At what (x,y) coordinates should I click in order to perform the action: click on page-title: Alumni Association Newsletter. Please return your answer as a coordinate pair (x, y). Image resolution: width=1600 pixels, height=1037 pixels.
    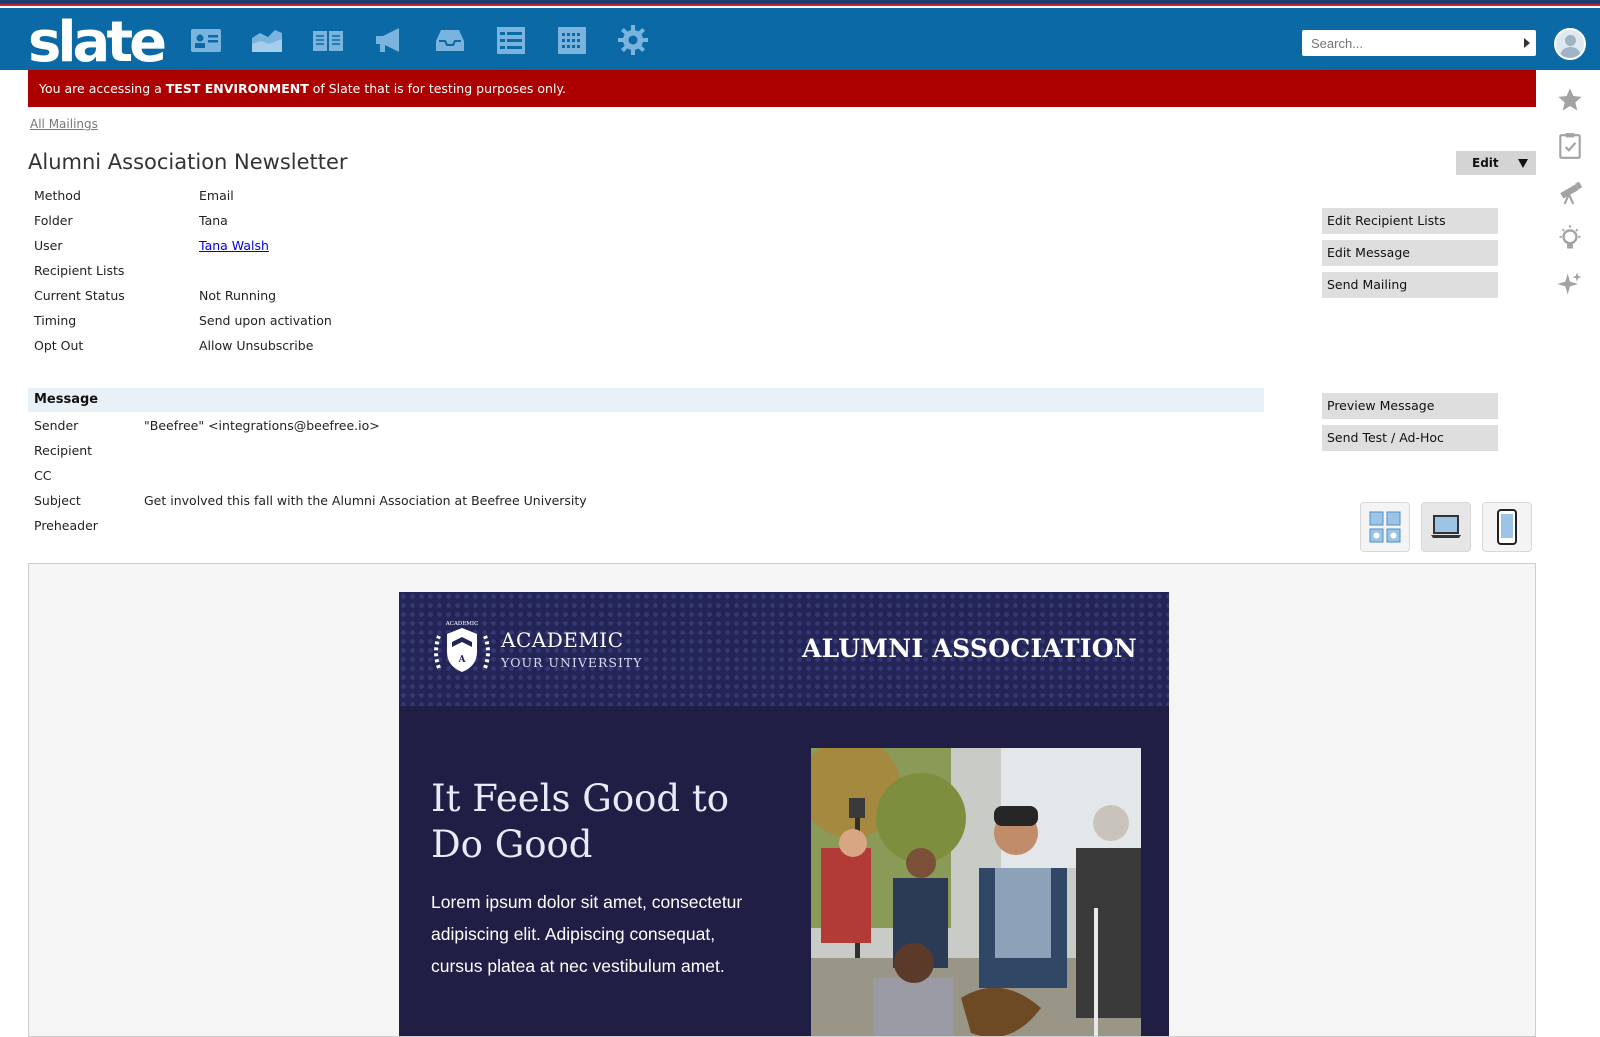
    Looking at the image, I should click on (188, 162).